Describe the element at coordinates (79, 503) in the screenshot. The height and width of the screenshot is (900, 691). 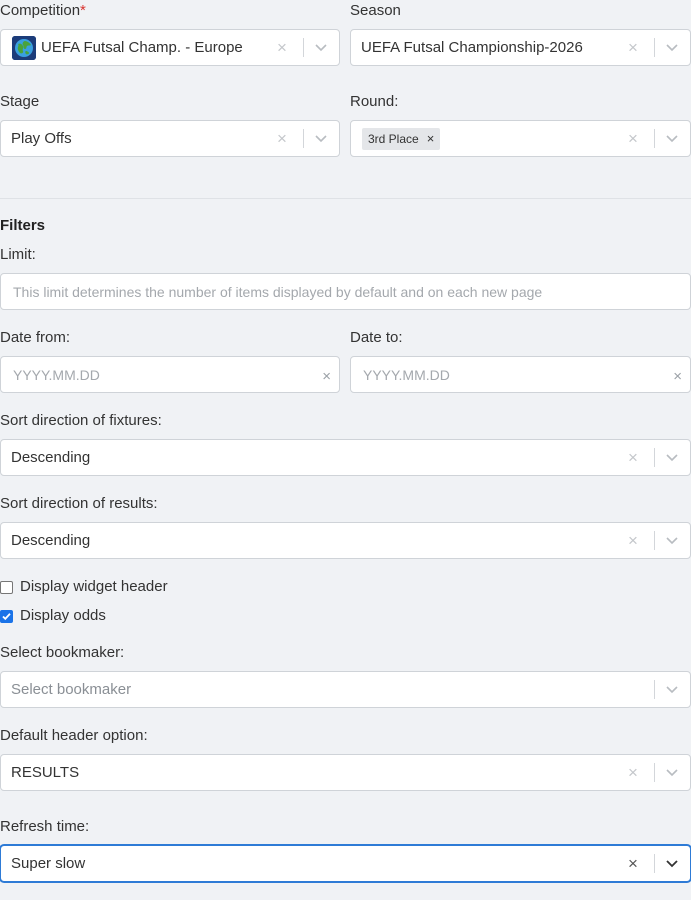
I see `sort-results-label: Sort direction of results:` at that location.